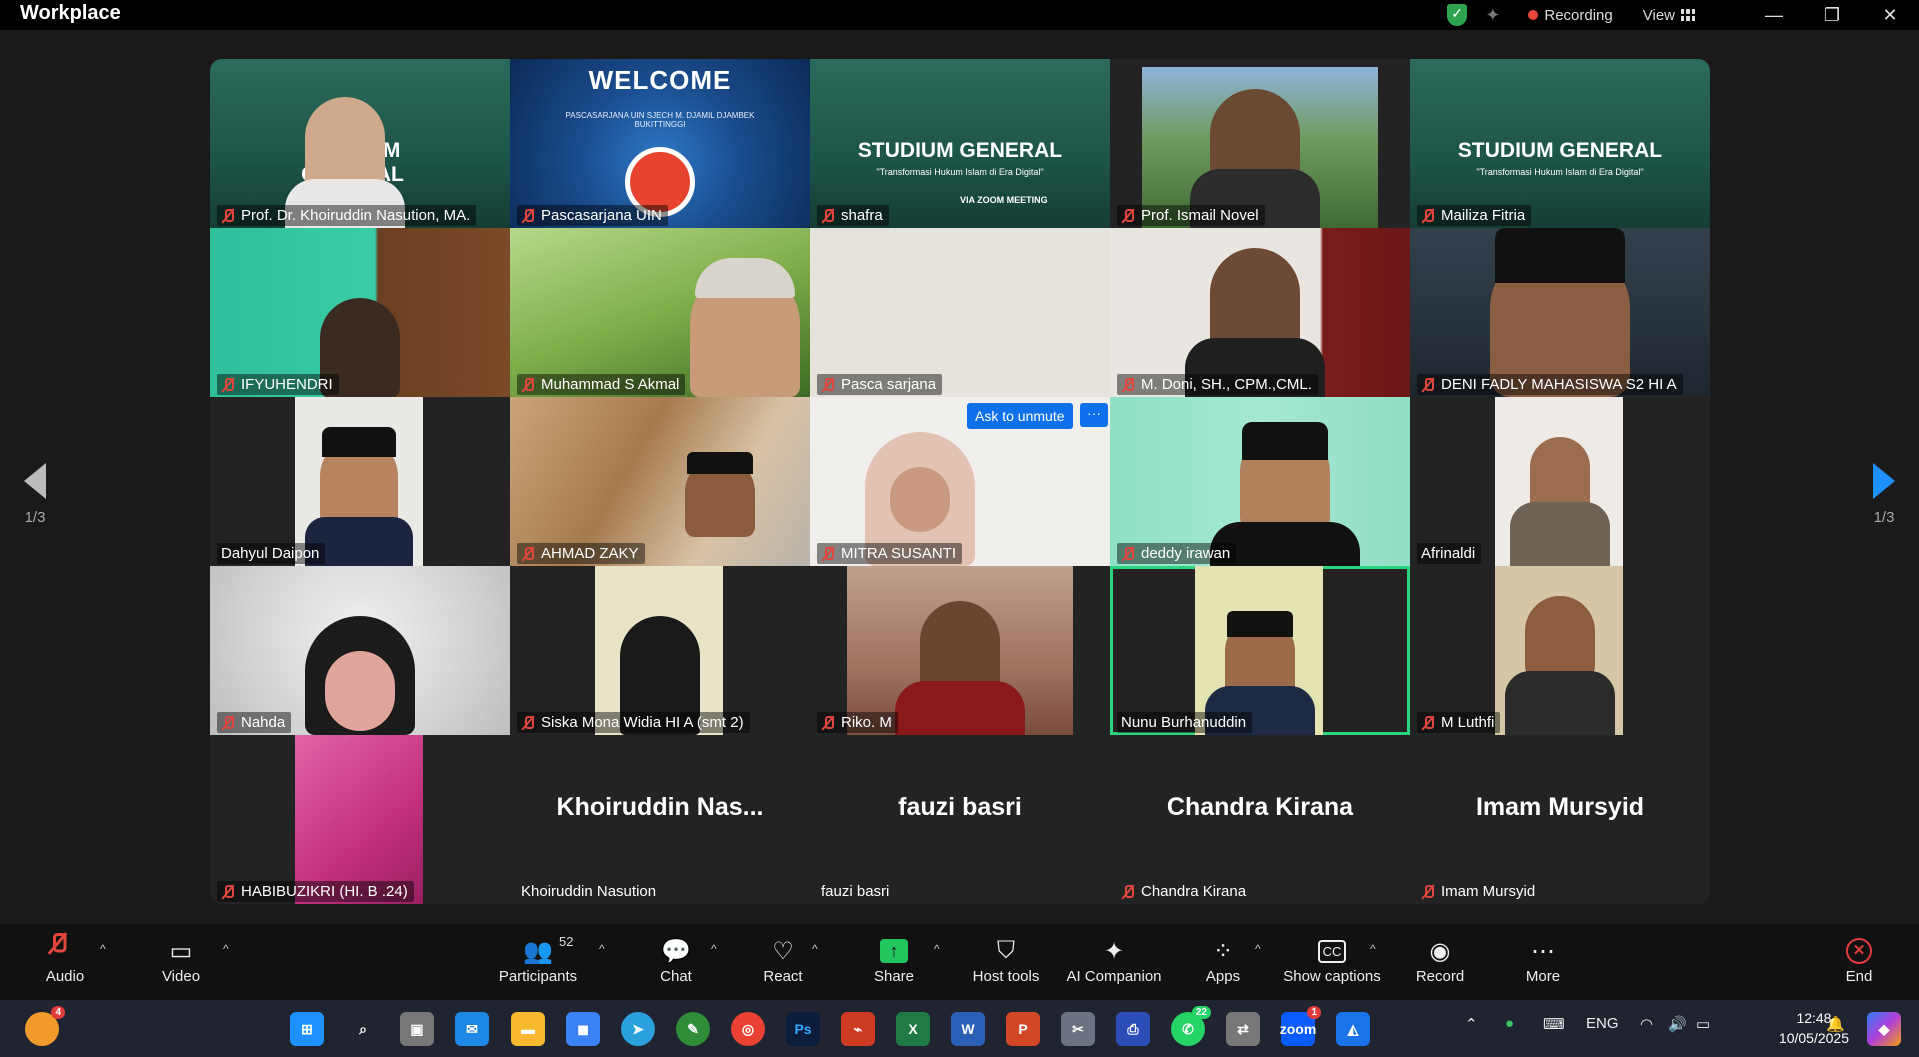  What do you see at coordinates (278, 384) in the screenshot?
I see `participant-name-label: IFYUHENDRI` at bounding box center [278, 384].